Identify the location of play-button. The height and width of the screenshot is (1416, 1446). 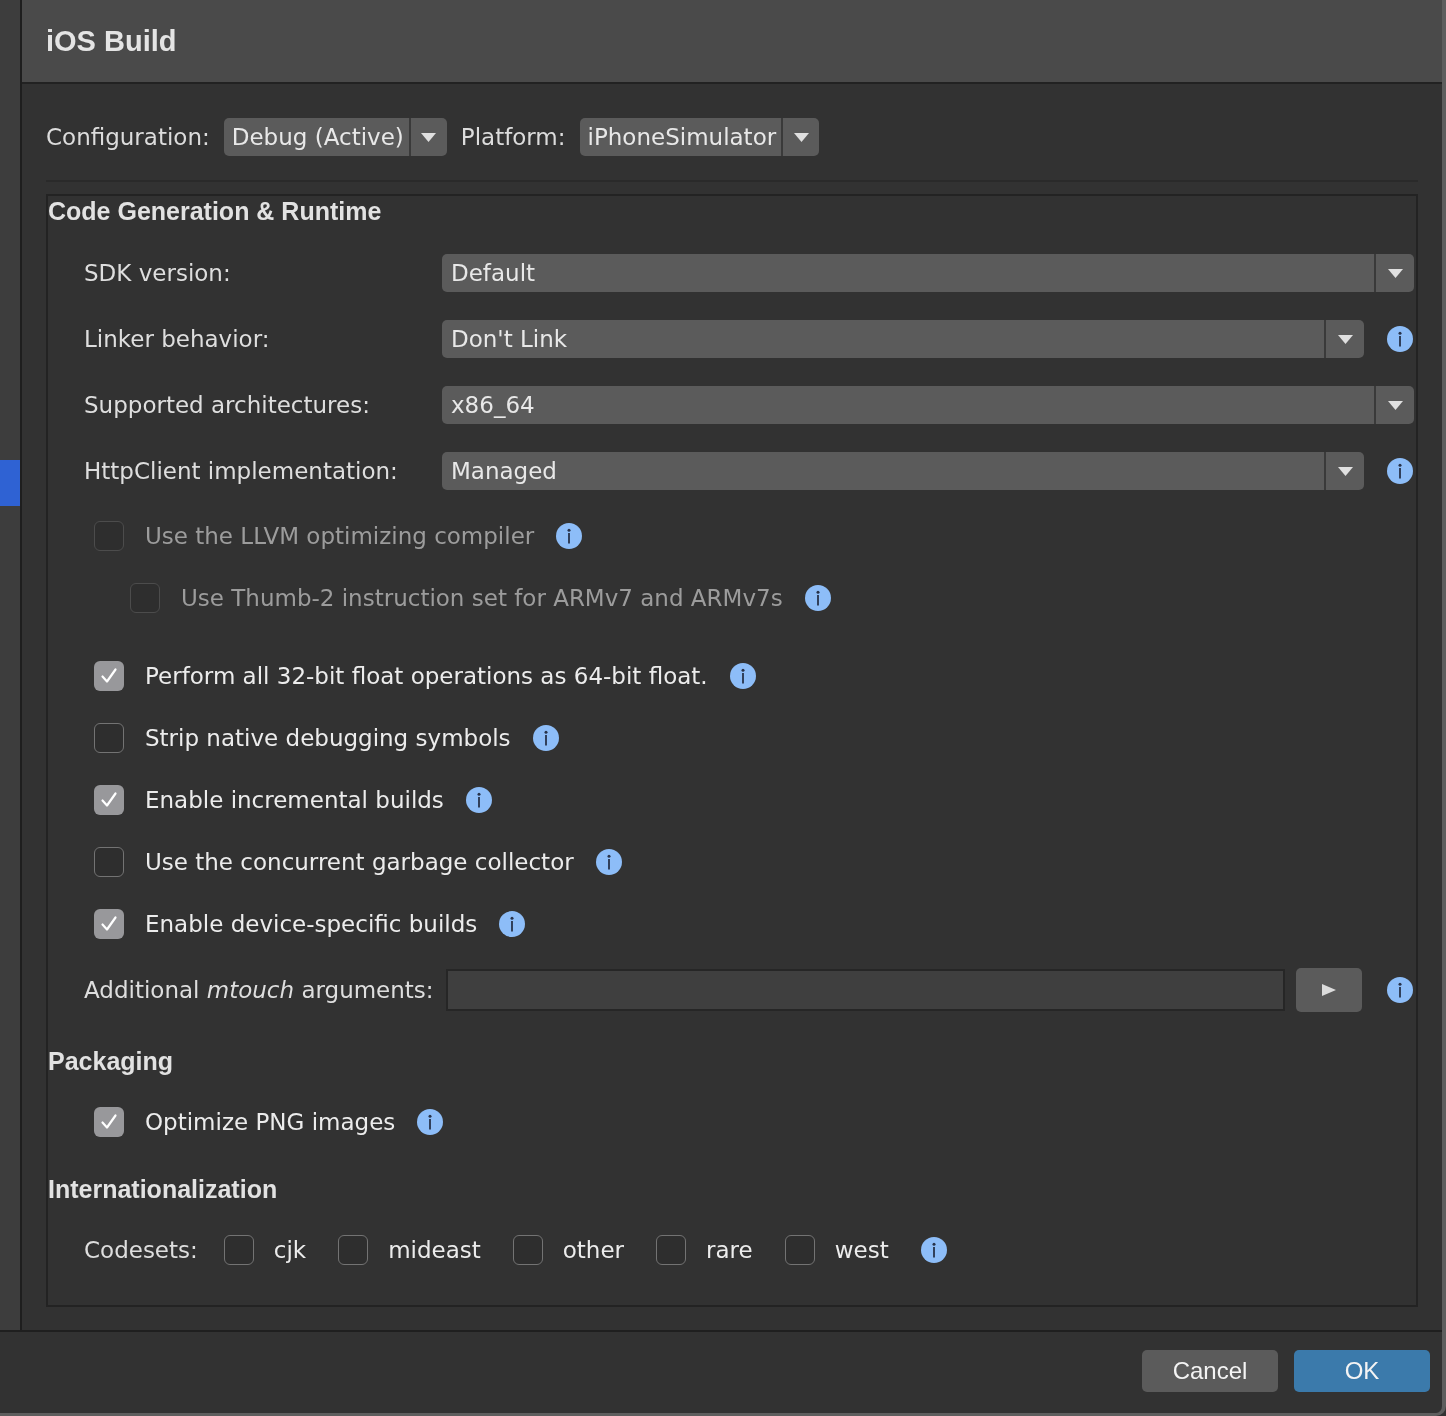
(1329, 990).